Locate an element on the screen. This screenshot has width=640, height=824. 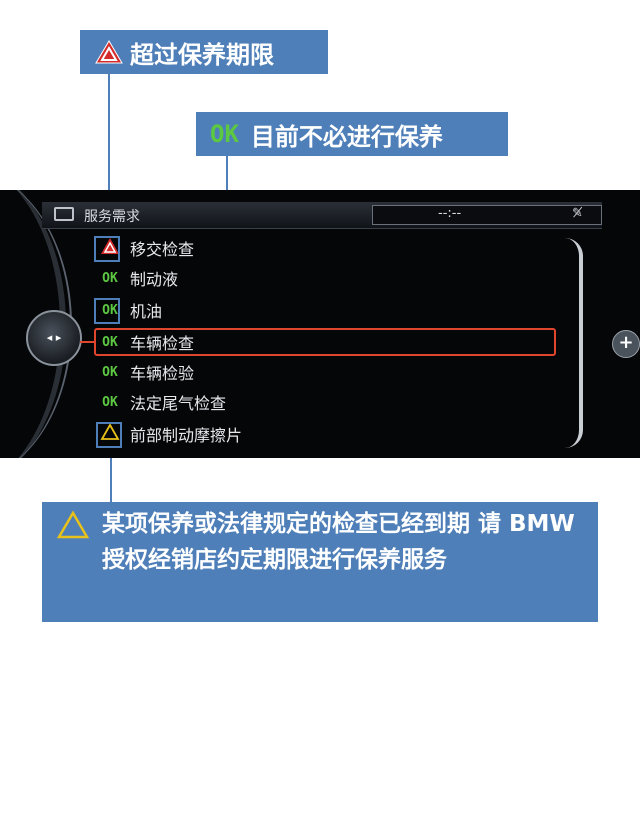
clock-display: --:-- is located at coordinates (450, 213).